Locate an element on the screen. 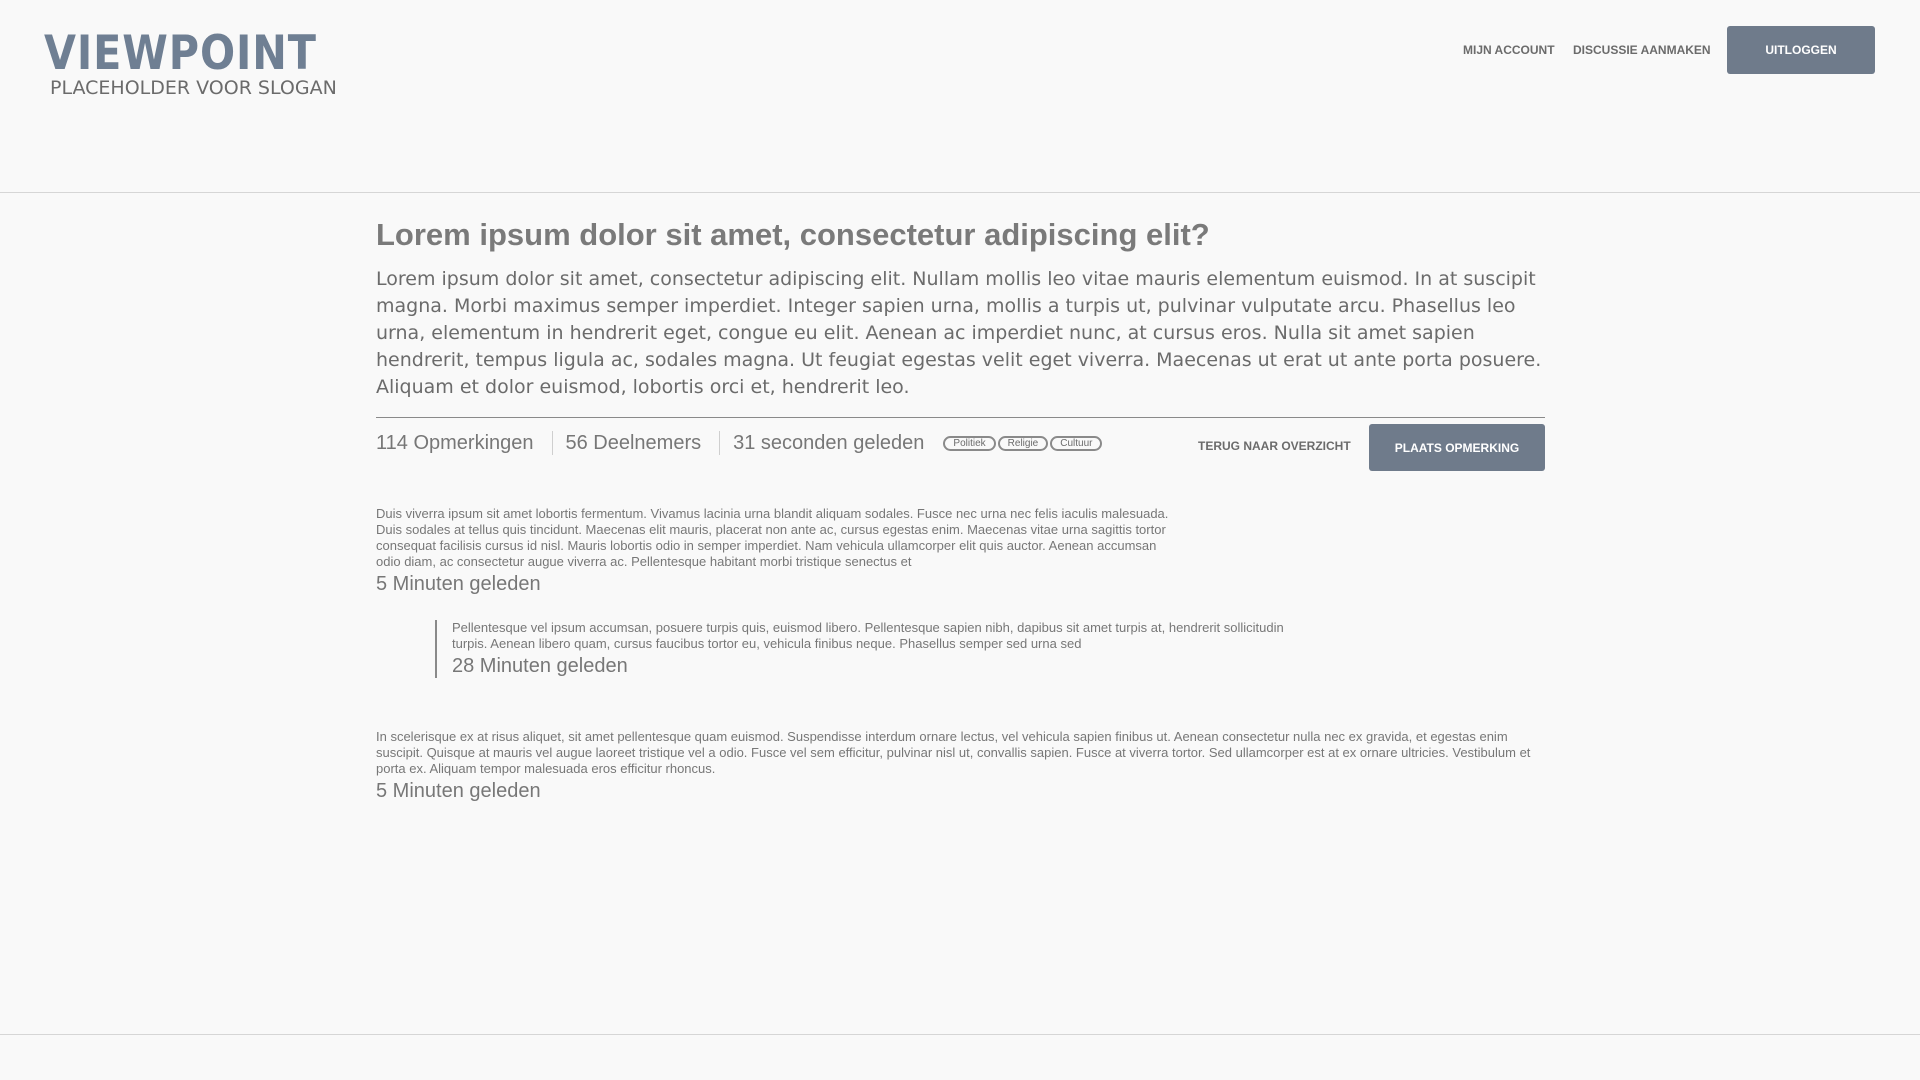 The image size is (1920, 1080). comment-count: 114 Opmerkingen is located at coordinates (455, 443).